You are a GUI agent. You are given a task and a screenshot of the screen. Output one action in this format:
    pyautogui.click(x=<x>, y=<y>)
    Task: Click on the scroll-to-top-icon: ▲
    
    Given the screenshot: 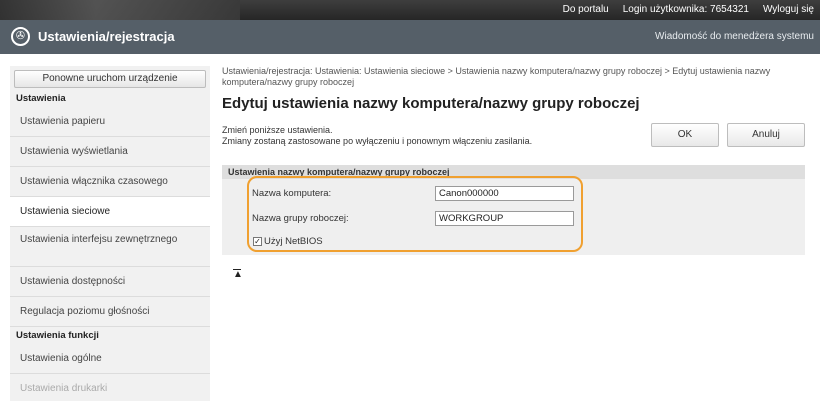 What is the action you would take?
    pyautogui.click(x=238, y=274)
    